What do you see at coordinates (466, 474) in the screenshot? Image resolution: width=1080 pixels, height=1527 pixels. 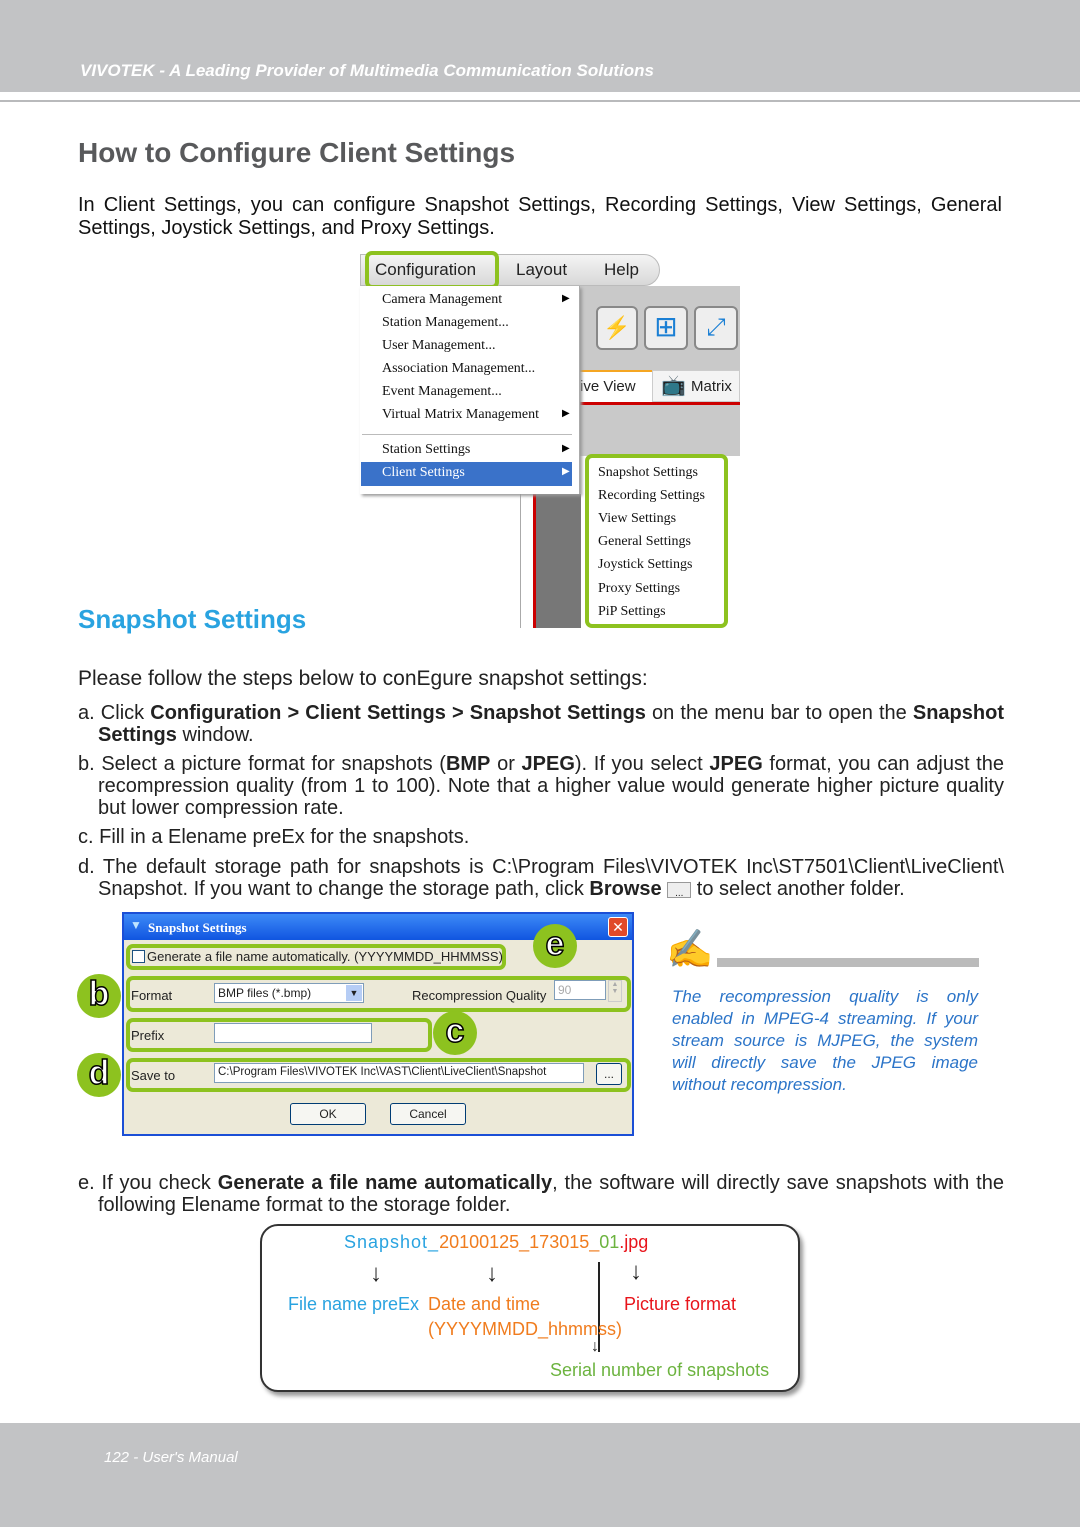 I see `menu-item-client-settings: Client Settings ▶` at bounding box center [466, 474].